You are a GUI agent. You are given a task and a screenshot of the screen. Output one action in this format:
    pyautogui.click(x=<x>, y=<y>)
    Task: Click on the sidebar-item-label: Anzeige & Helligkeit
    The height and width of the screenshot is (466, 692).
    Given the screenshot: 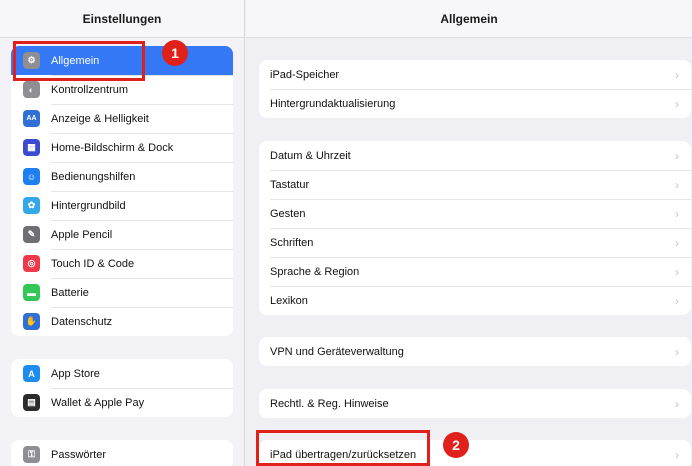 What is the action you would take?
    pyautogui.click(x=100, y=118)
    